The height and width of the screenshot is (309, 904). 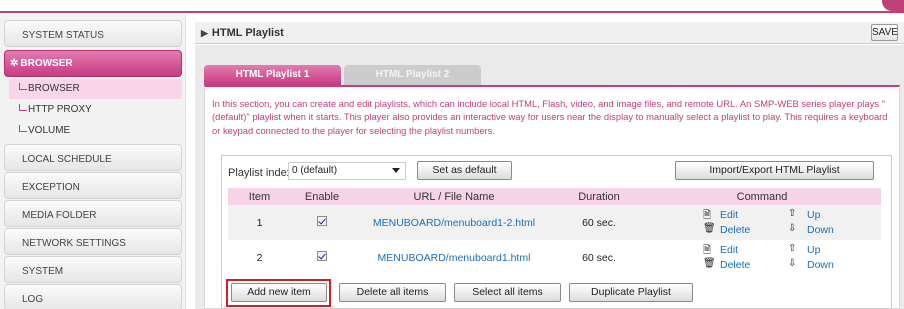 I want to click on sidebar-item-browser: ✲ BROWSER, so click(x=93, y=63).